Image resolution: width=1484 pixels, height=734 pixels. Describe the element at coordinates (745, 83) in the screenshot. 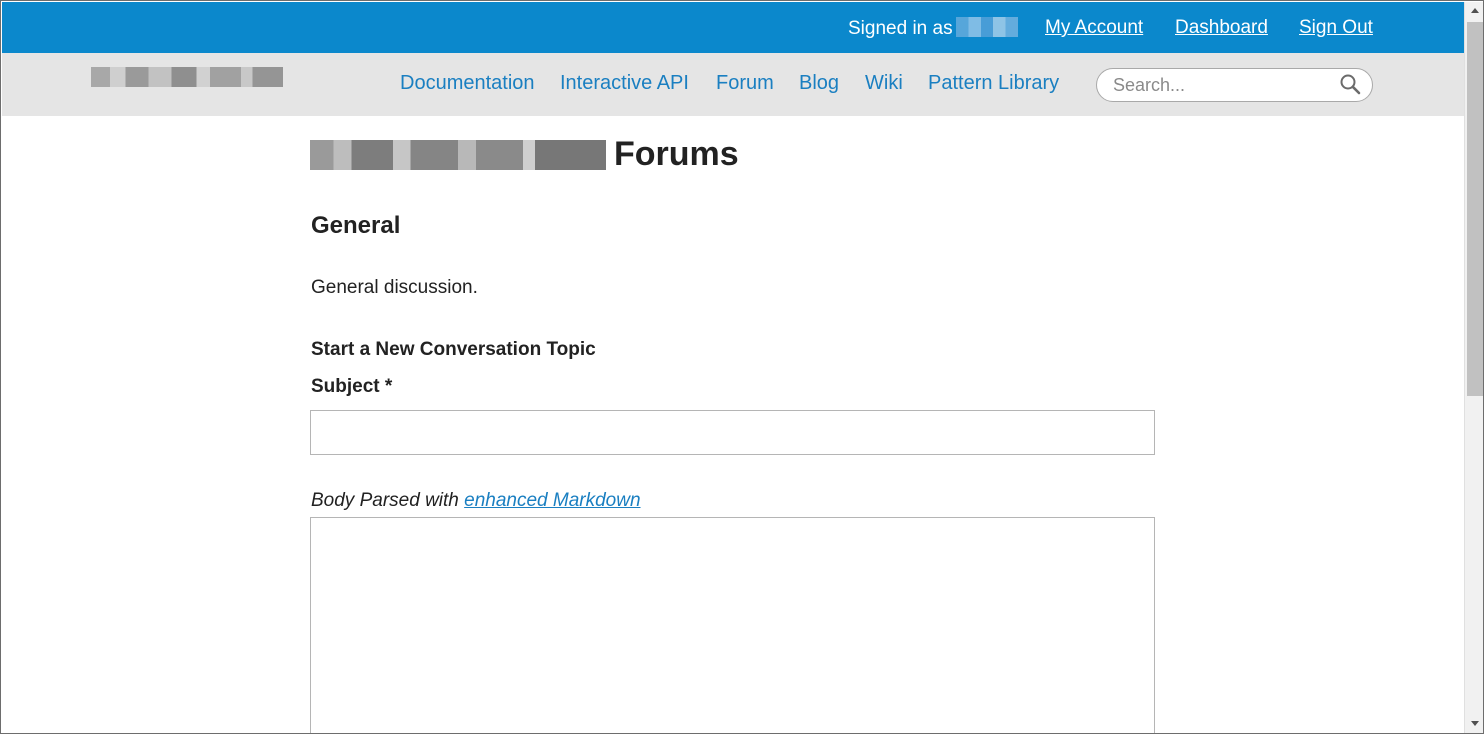

I see `nav-forum: Forum` at that location.